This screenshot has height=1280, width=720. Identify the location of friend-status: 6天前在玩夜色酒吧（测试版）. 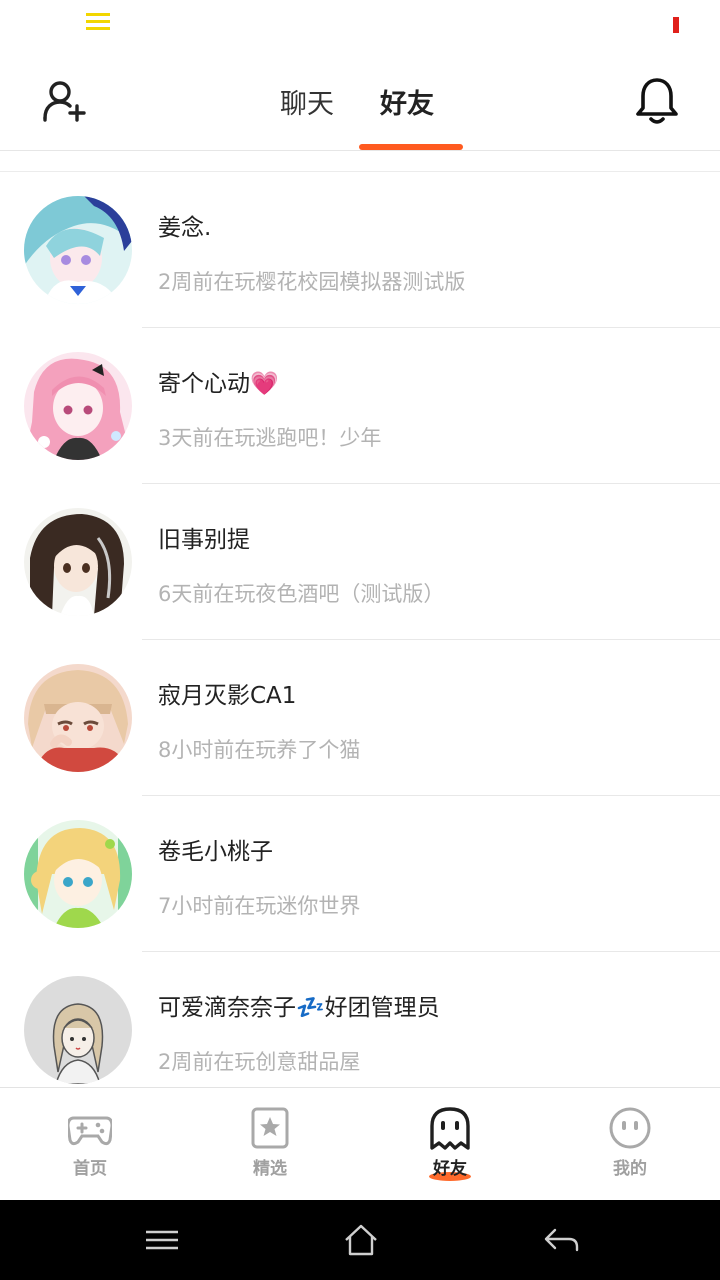
(301, 594).